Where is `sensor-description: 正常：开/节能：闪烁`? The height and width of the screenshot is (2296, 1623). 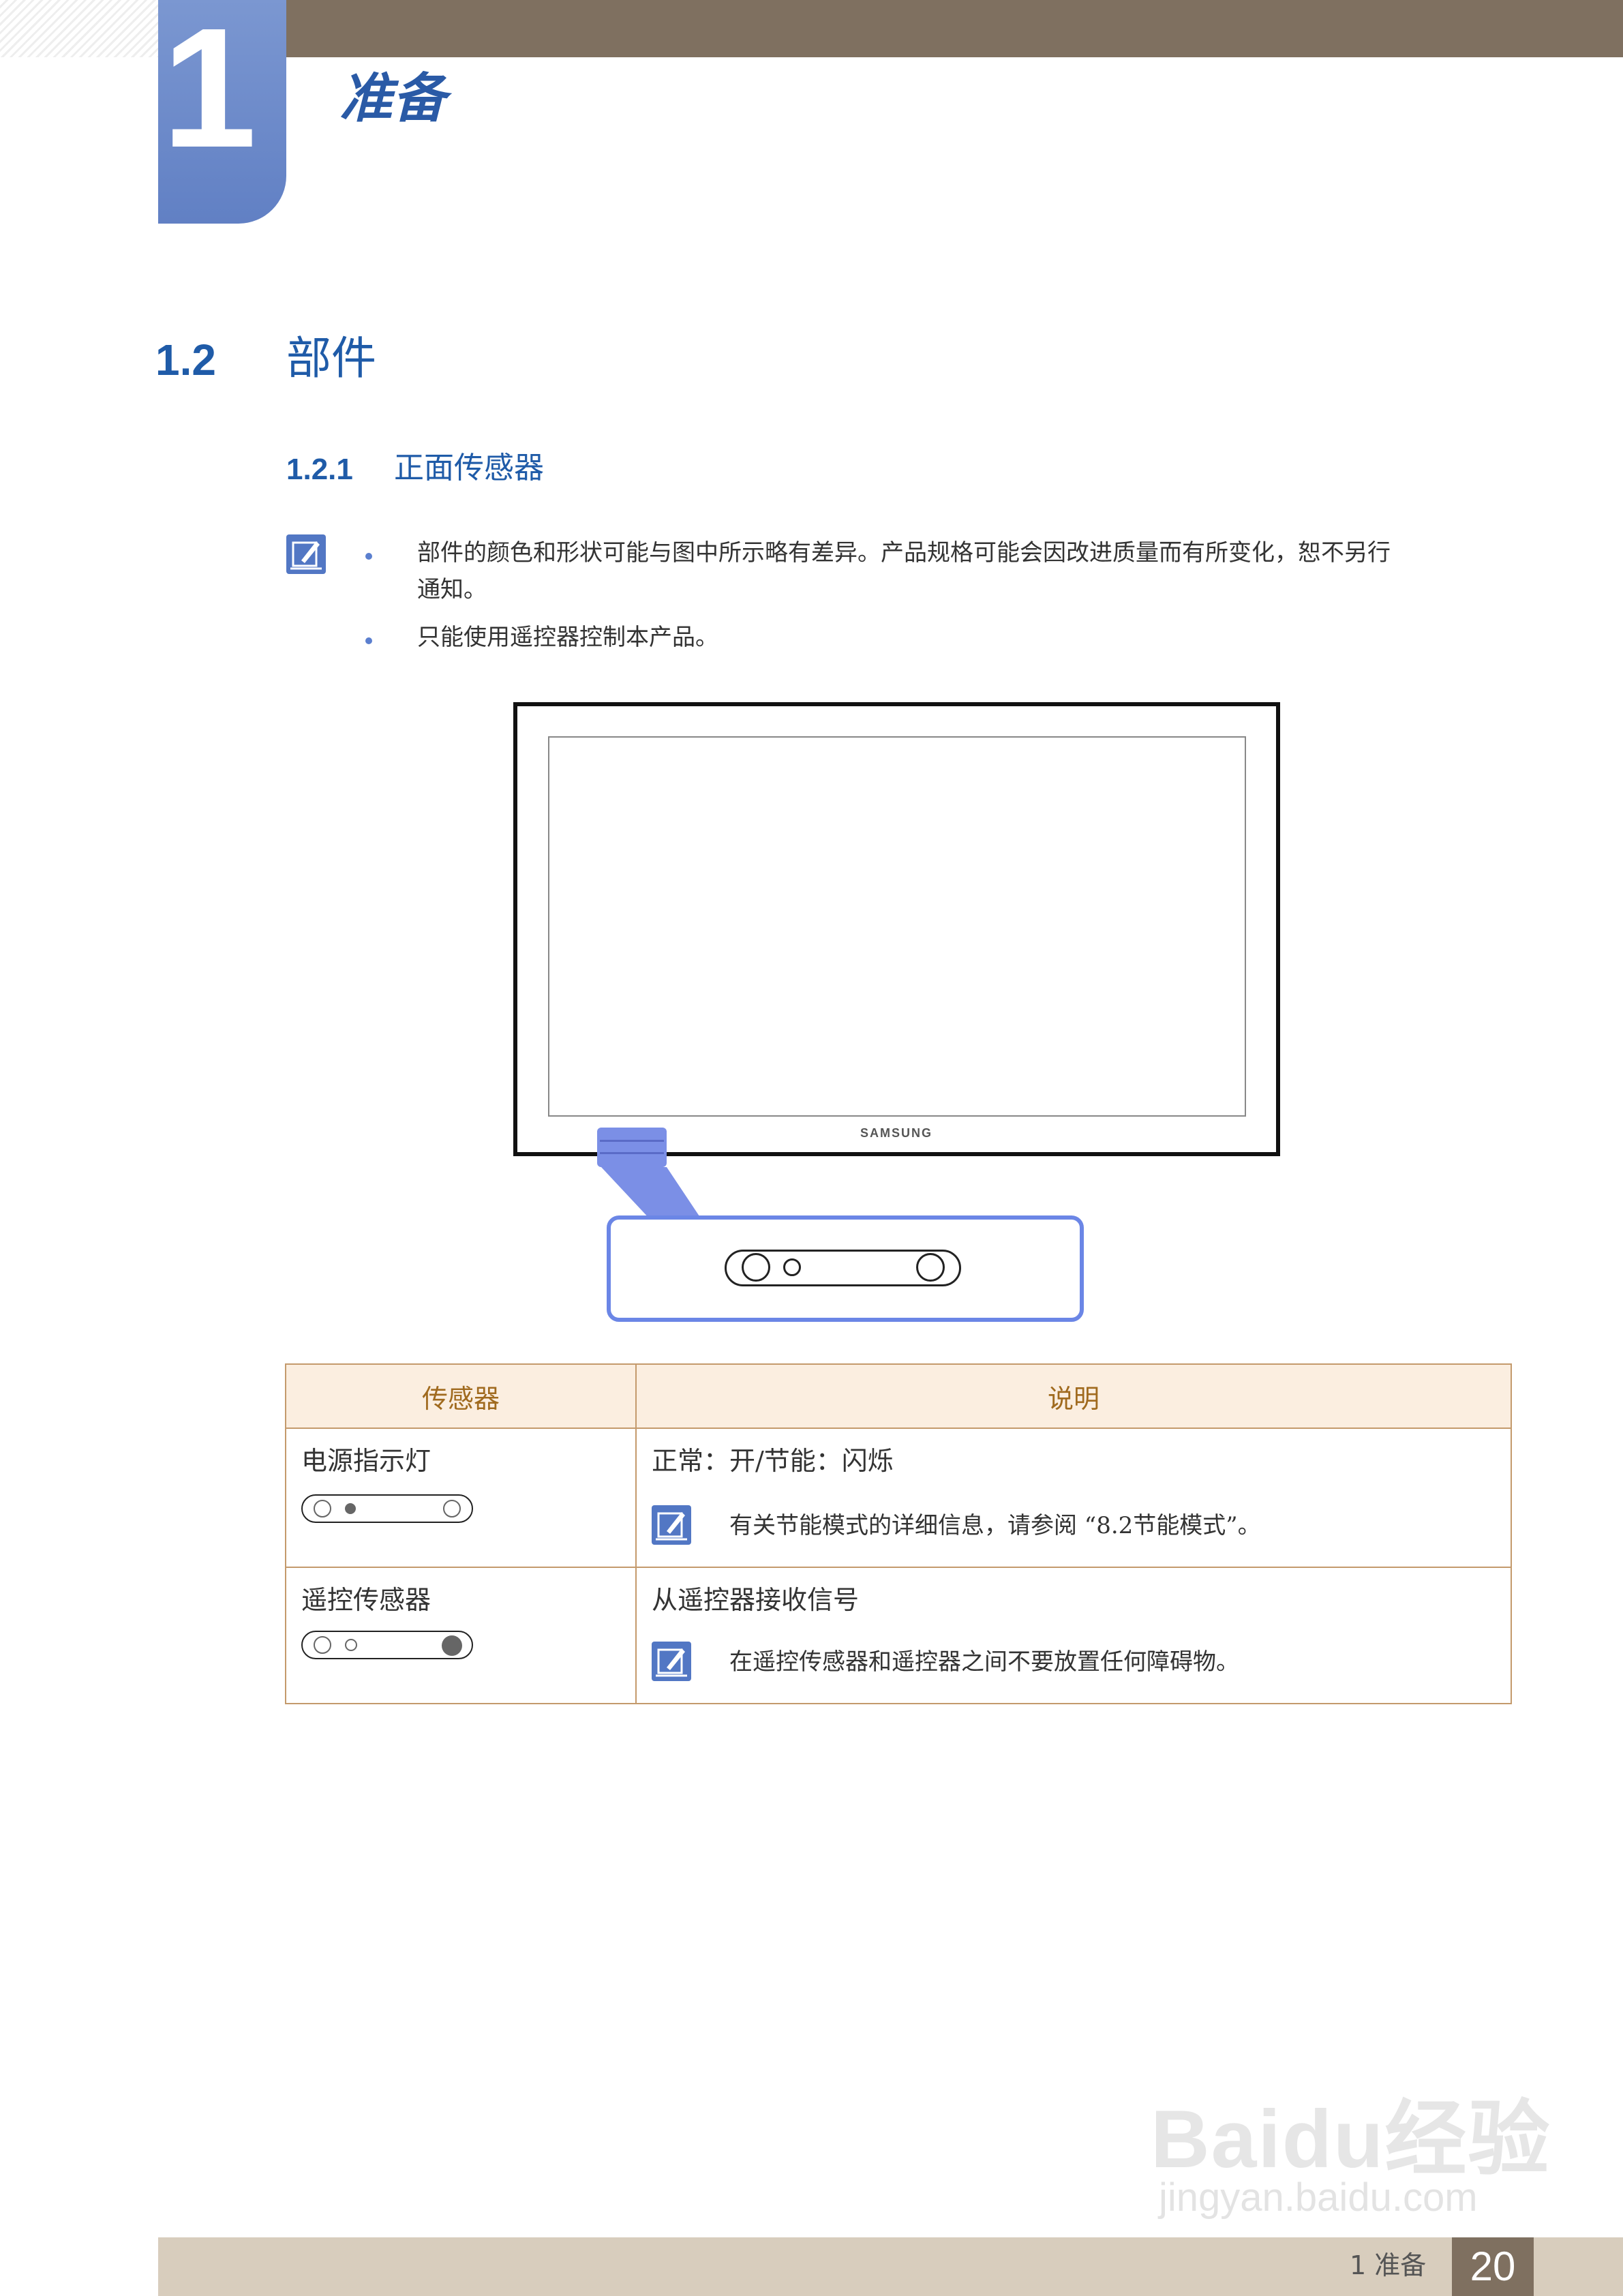 sensor-description: 正常：开/节能：闪烁 is located at coordinates (773, 1461).